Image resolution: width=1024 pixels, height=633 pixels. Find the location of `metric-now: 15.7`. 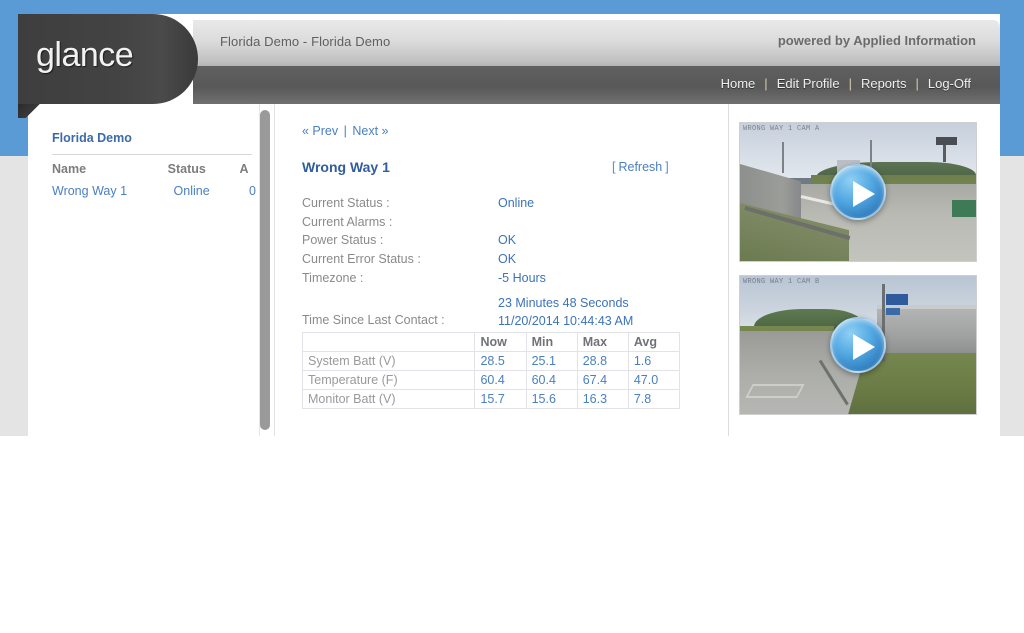

metric-now: 15.7 is located at coordinates (500, 399).